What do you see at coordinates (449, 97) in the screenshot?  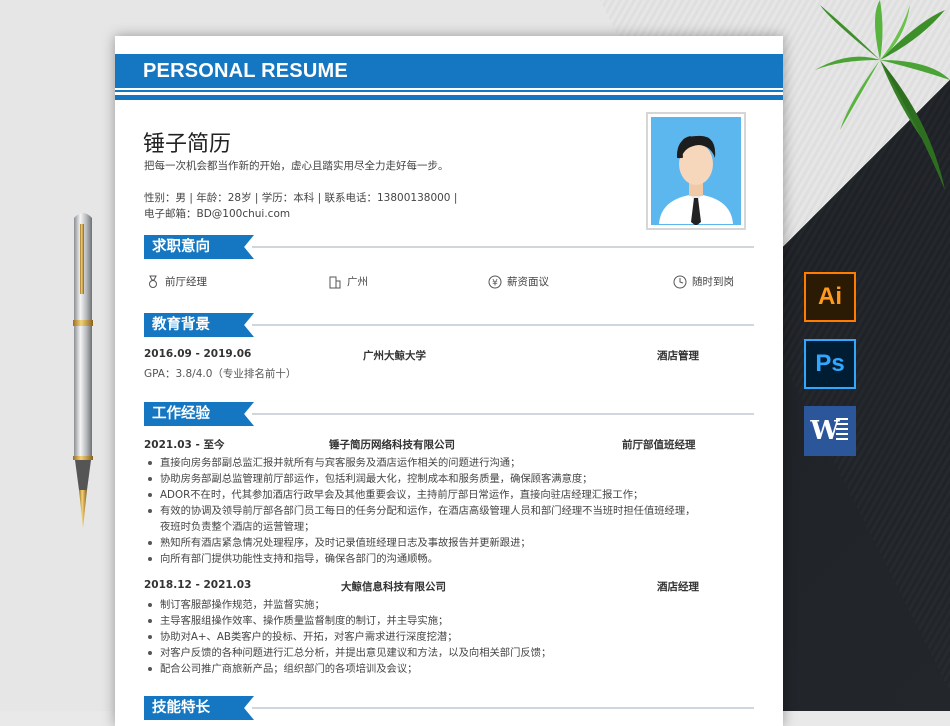 I see `banner-divider-thick` at bounding box center [449, 97].